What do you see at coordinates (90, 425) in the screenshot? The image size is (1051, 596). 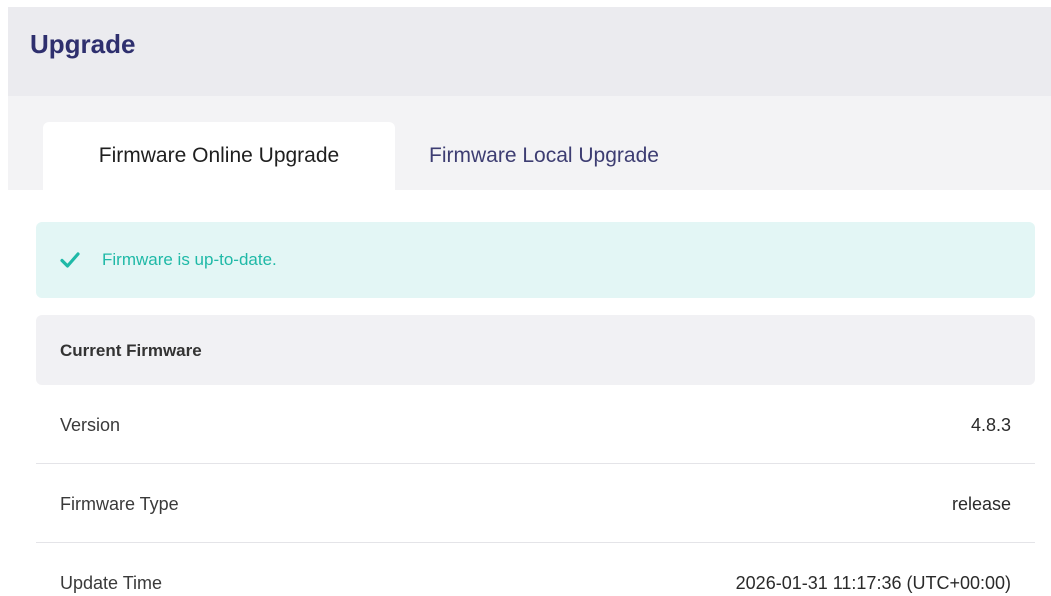 I see `info-row-label: Version` at bounding box center [90, 425].